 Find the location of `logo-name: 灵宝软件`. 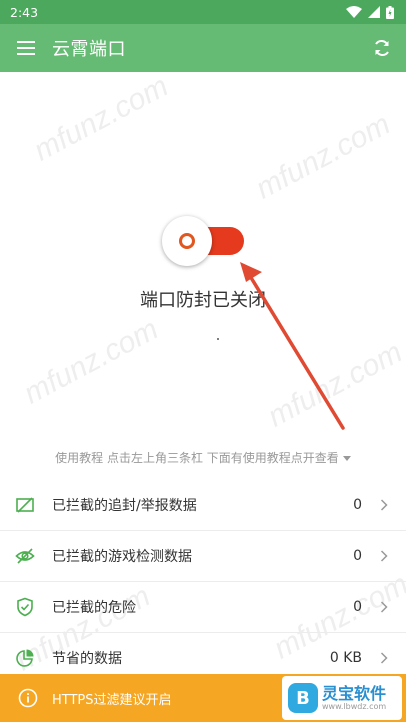

logo-name: 灵宝软件 is located at coordinates (354, 693).